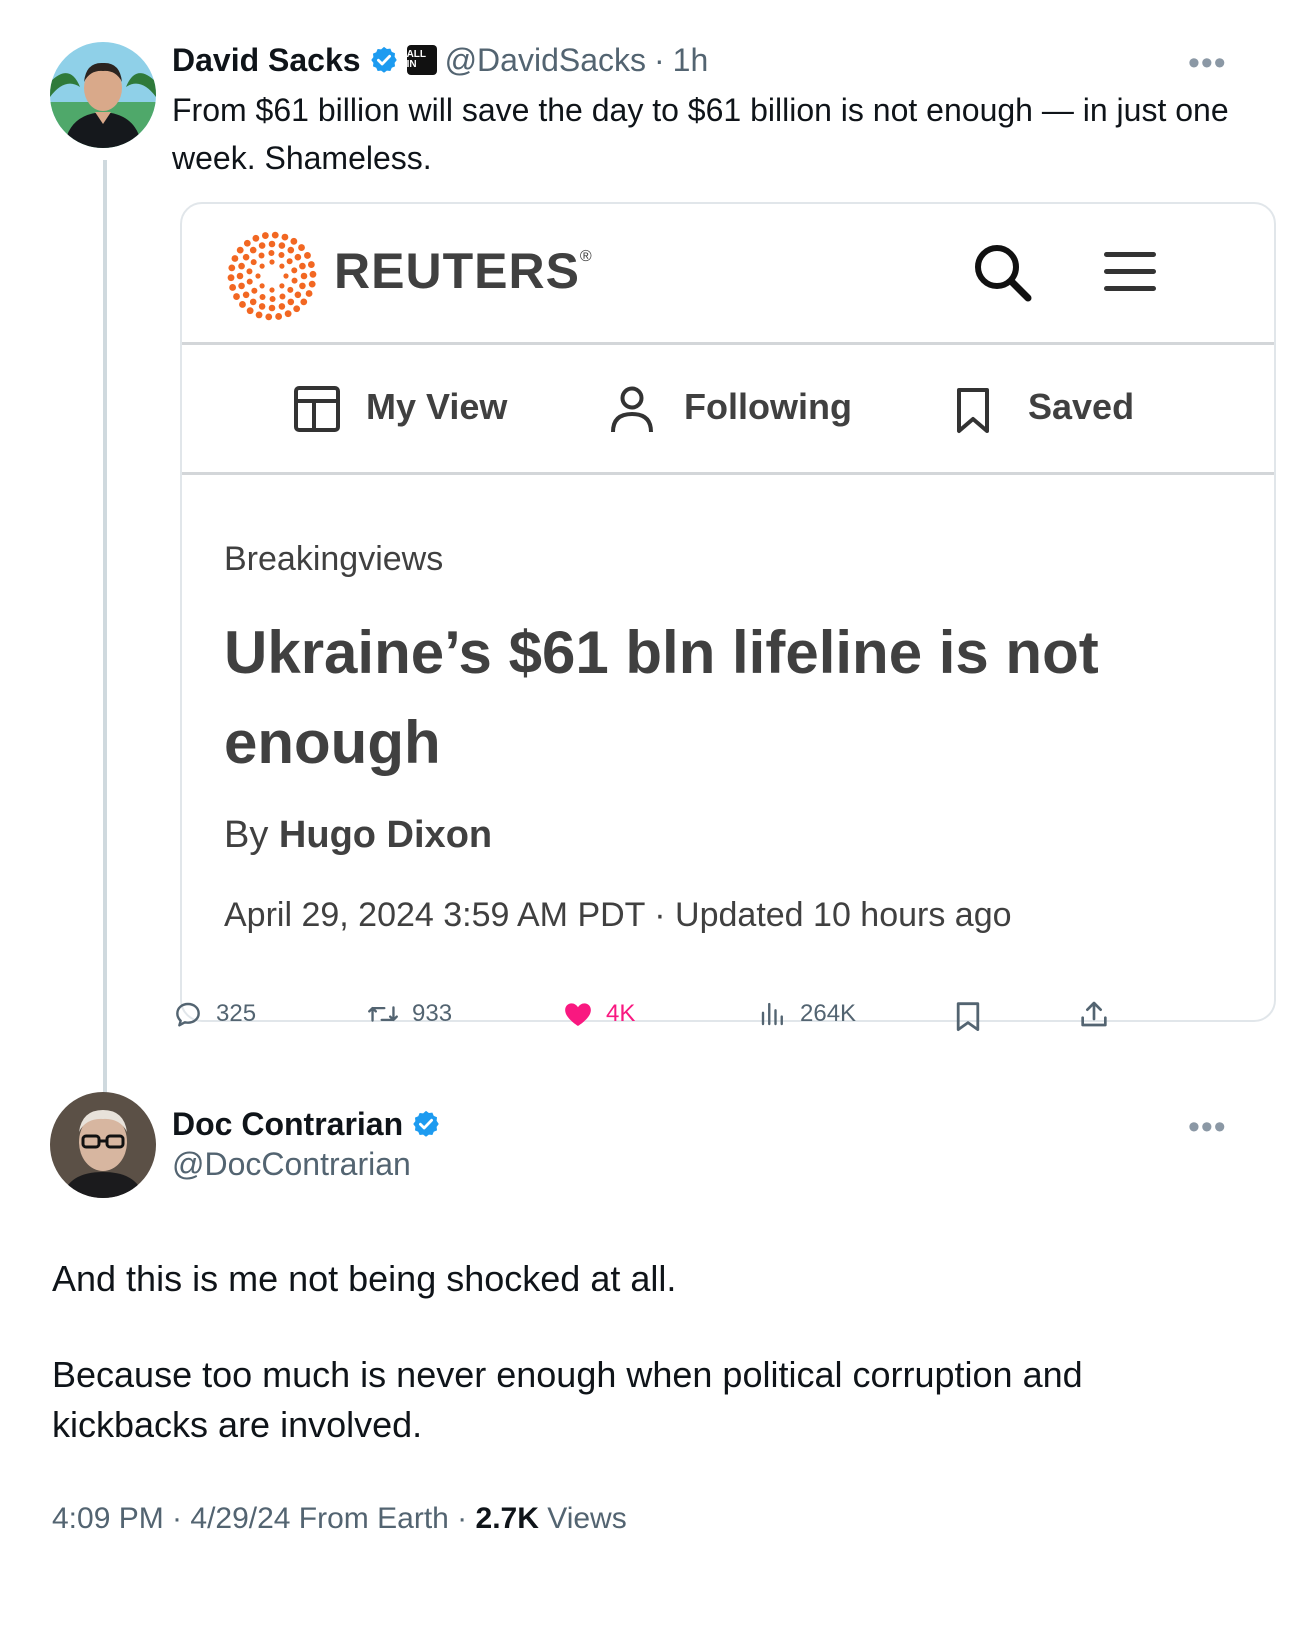  I want to click on tweet2-paragraph-1: And this is me not being shocked at all., so click(364, 1278).